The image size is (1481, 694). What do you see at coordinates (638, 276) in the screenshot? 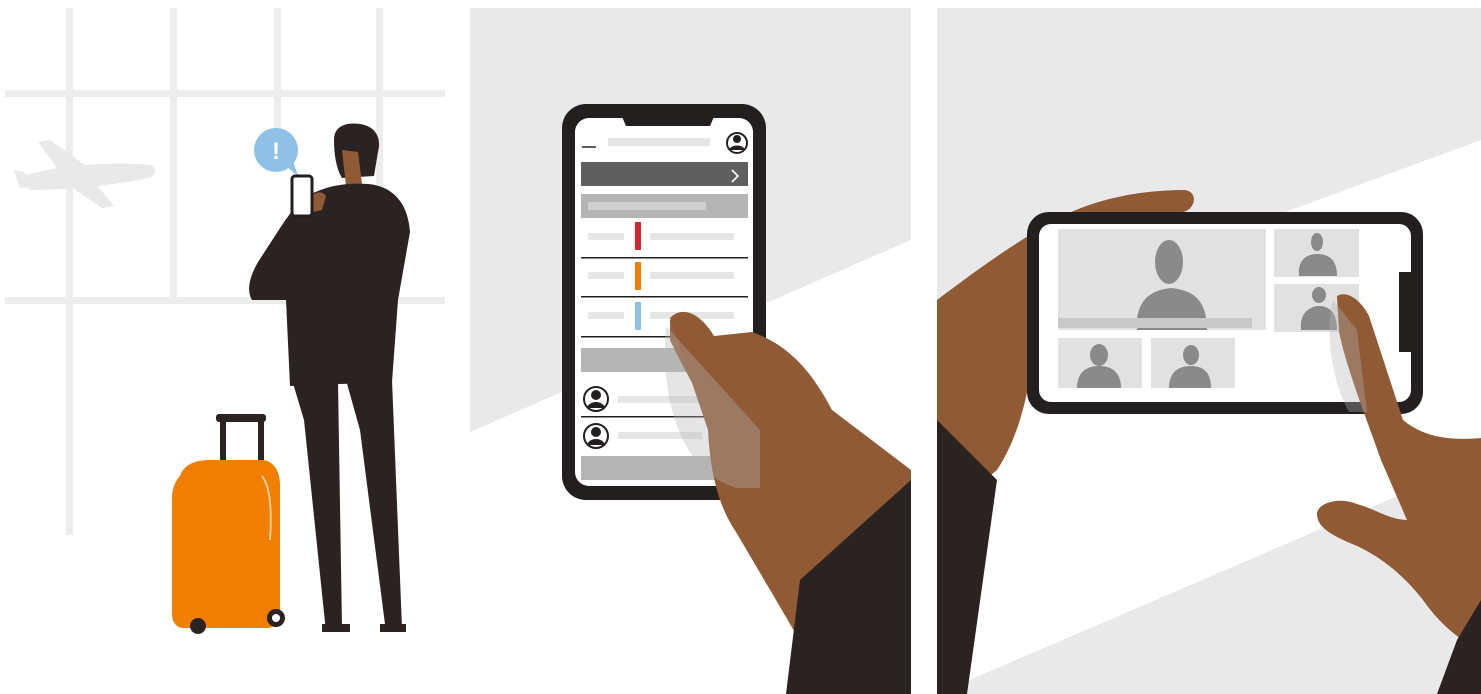
I see `status-indicator-orange` at bounding box center [638, 276].